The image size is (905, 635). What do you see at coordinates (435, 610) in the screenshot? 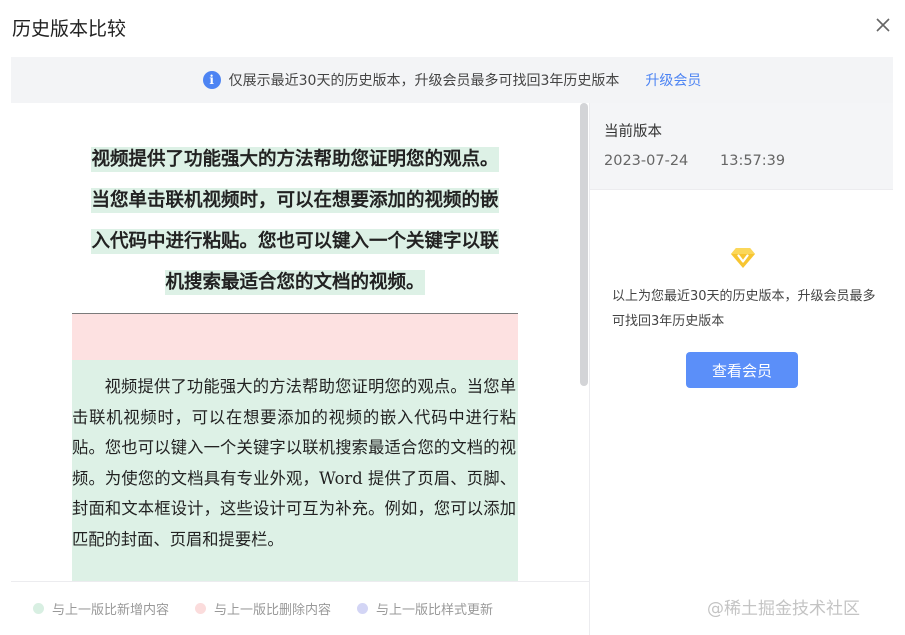
I see `legend-label: 与上一版比样式更新` at bounding box center [435, 610].